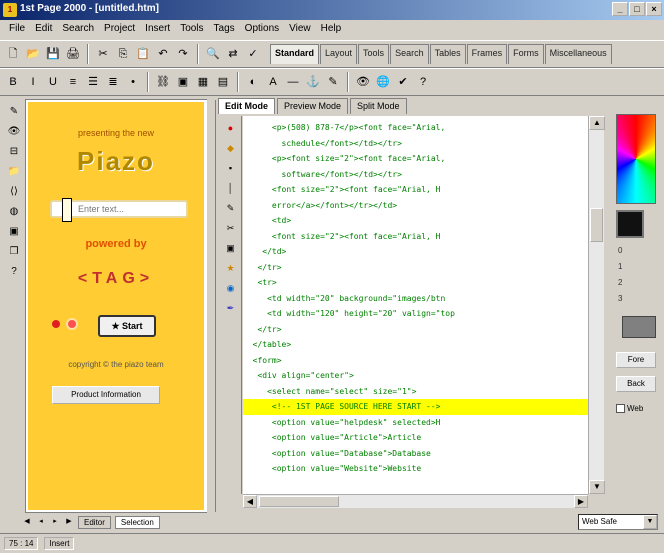 Image resolution: width=664 pixels, height=553 pixels. What do you see at coordinates (447, 54) in the screenshot?
I see `tab-tables: Tables` at bounding box center [447, 54].